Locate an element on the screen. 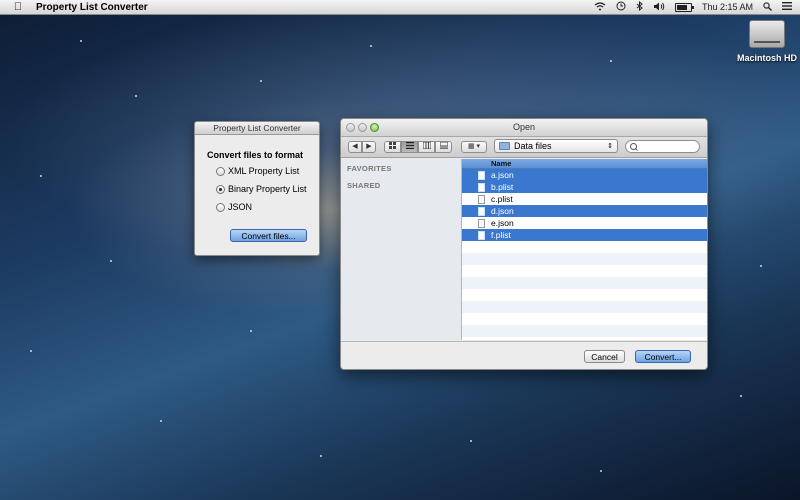 The image size is (800, 500). file-row: e.json is located at coordinates (584, 223).